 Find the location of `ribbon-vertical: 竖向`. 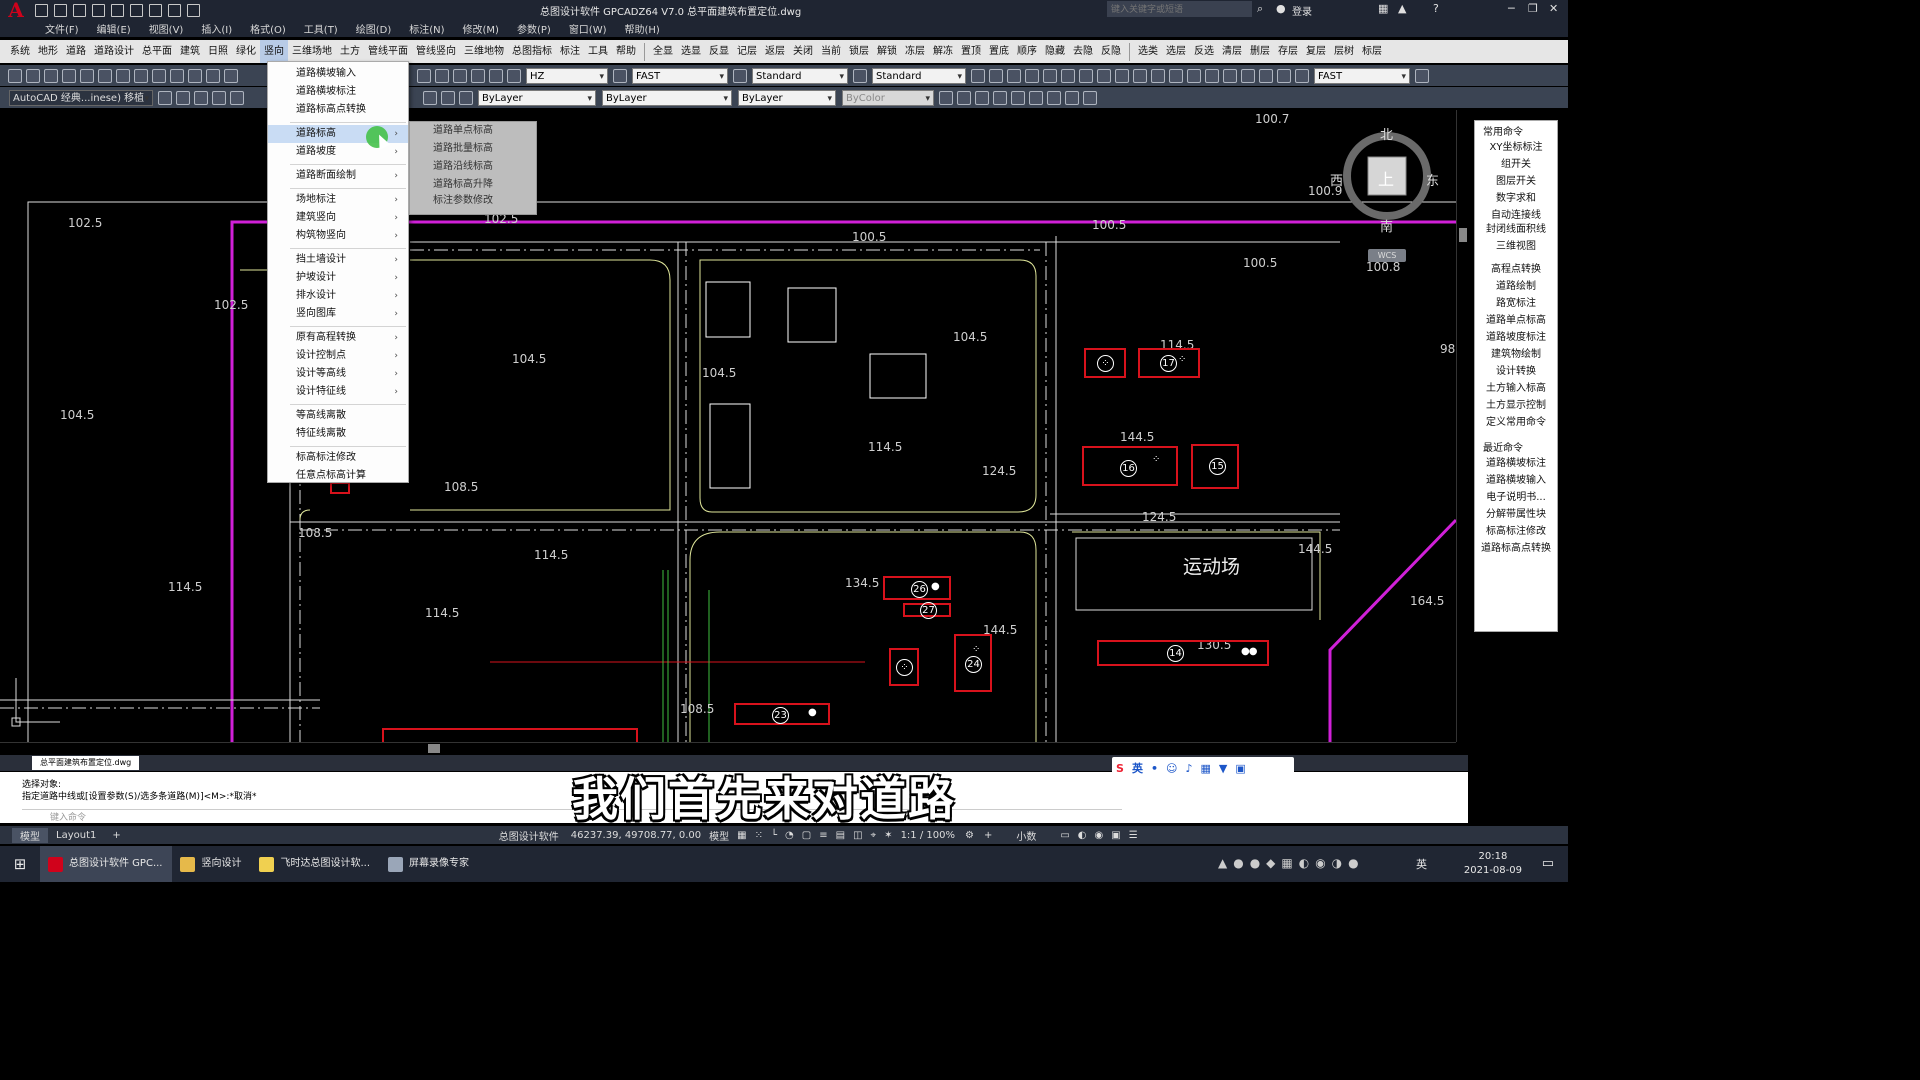

ribbon-vertical: 竖向 is located at coordinates (274, 51).